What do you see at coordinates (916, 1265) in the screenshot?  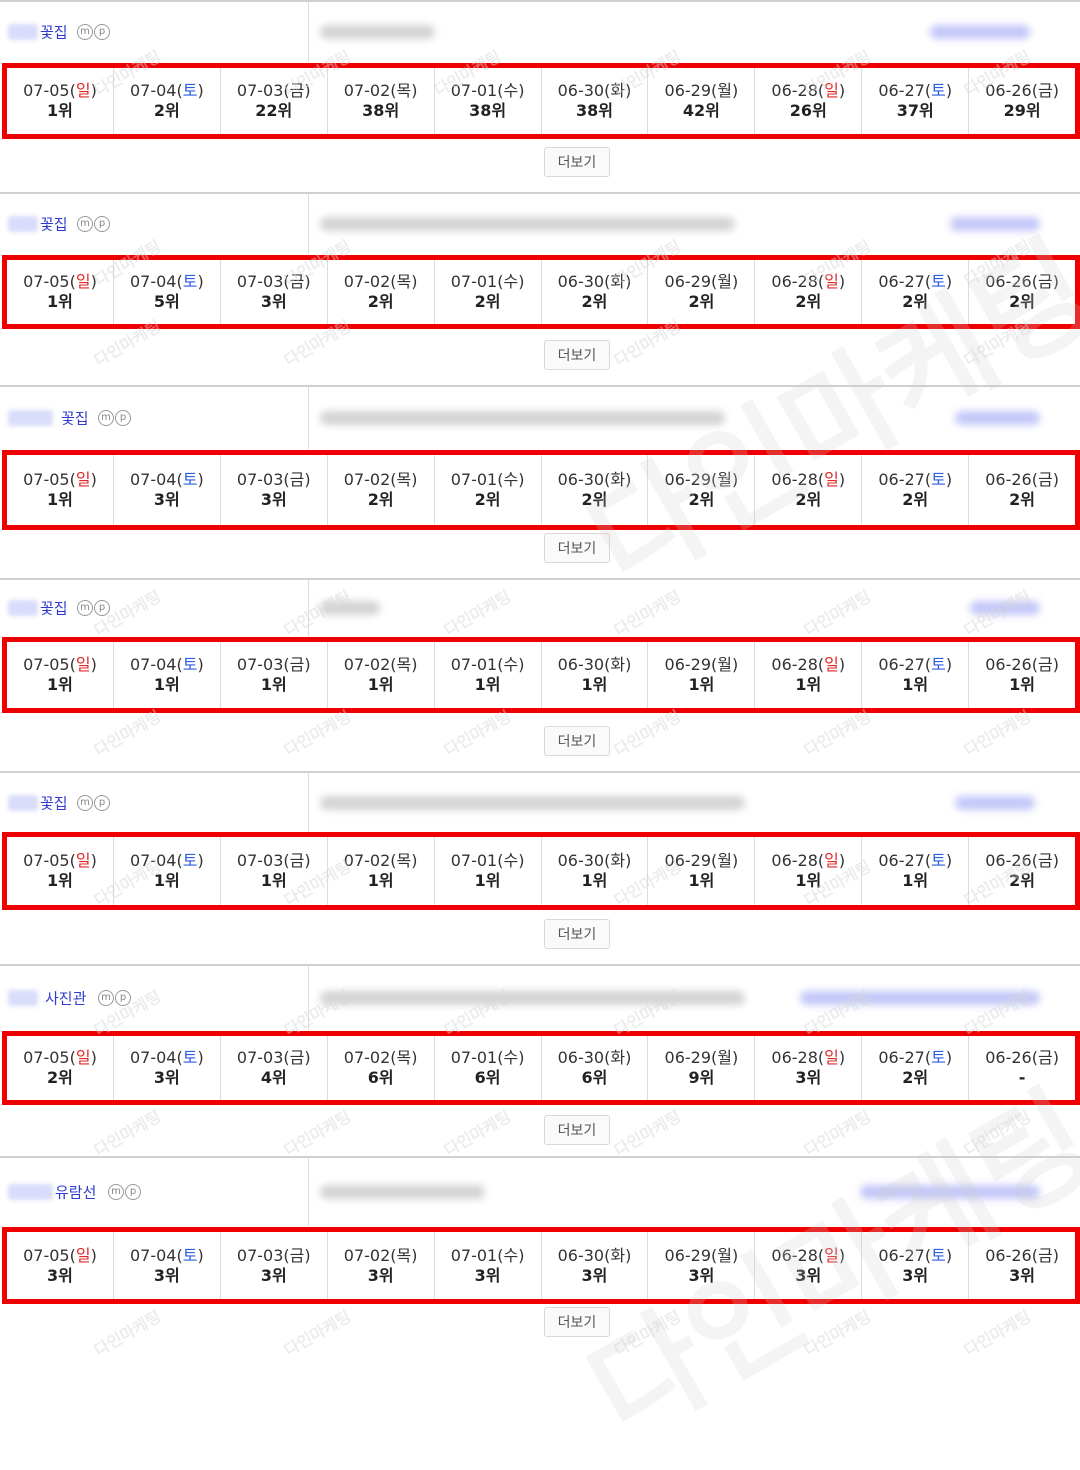 I see `rank-cell: 06-27(토) 3위` at bounding box center [916, 1265].